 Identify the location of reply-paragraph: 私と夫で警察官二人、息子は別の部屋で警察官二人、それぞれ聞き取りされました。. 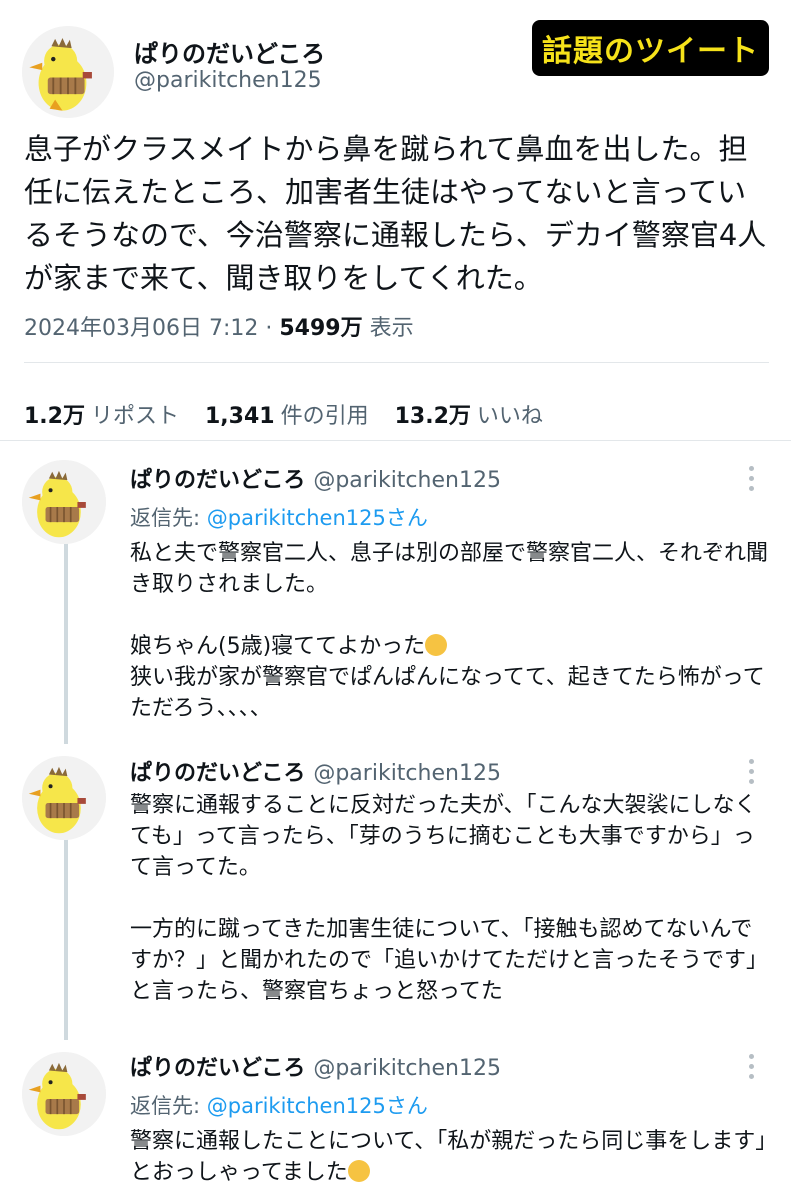
(449, 569).